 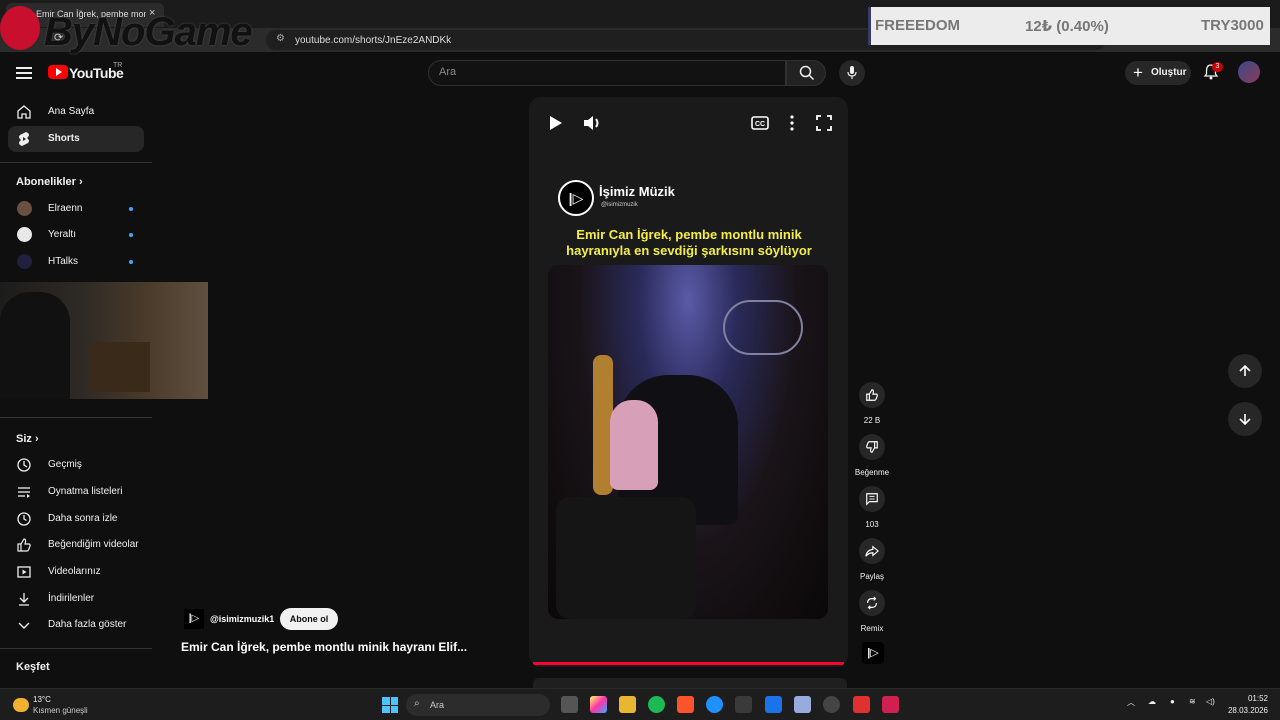 I want to click on sidebar-divider, so click(x=76, y=417).